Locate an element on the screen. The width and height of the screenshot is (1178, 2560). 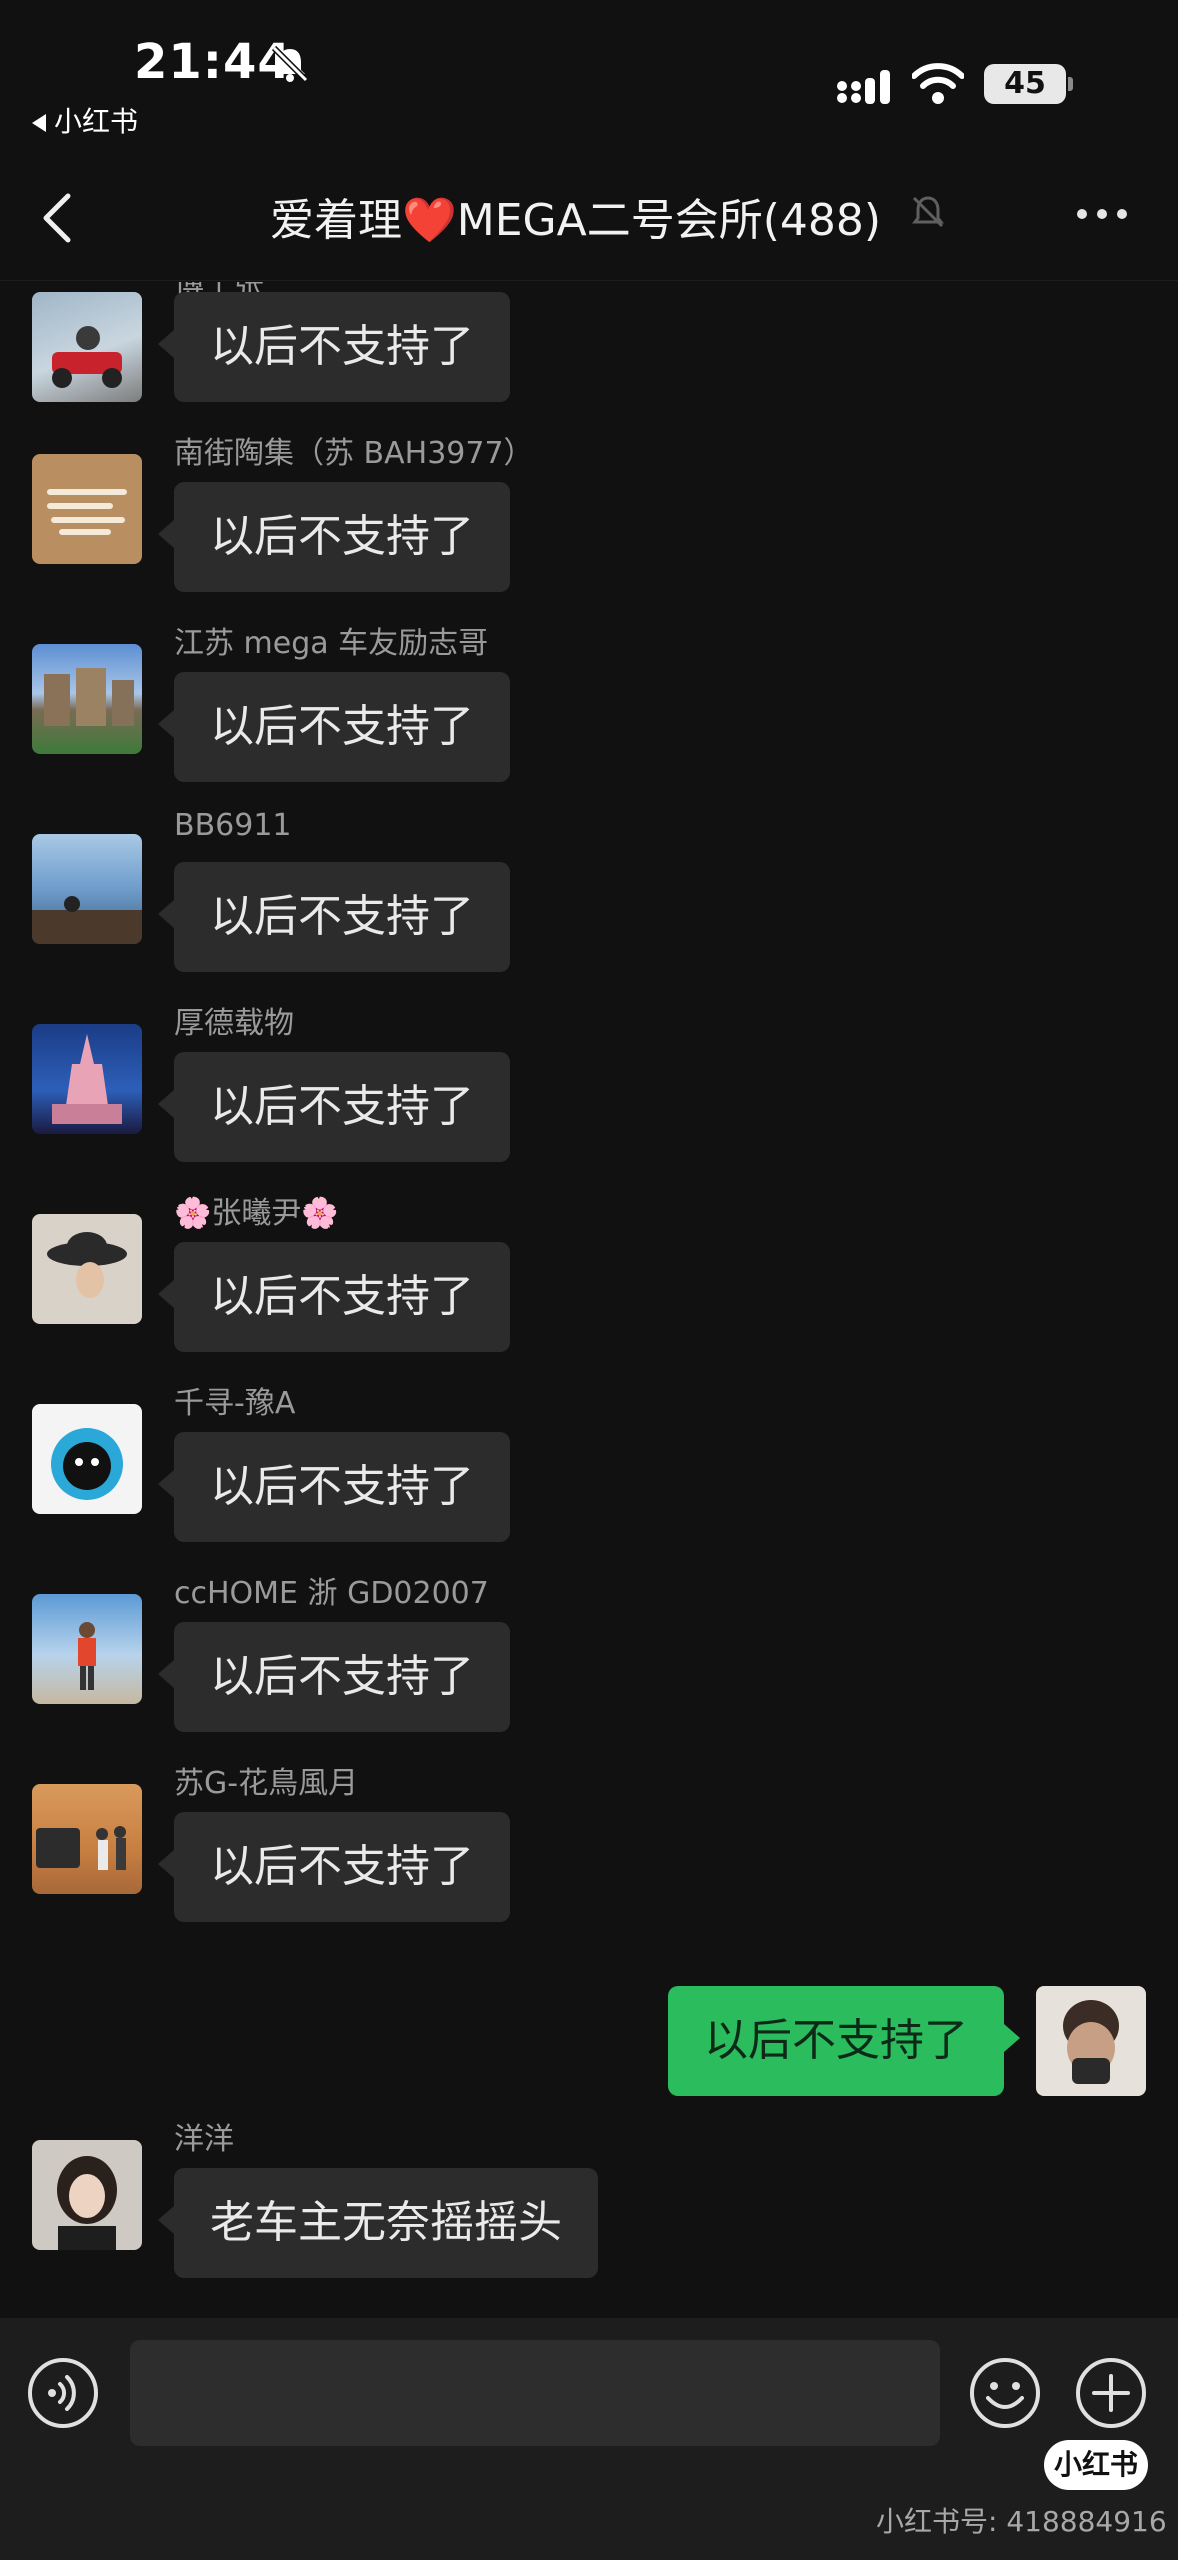
message-bubble-self: 以后不支持了 is located at coordinates (844, 2041).